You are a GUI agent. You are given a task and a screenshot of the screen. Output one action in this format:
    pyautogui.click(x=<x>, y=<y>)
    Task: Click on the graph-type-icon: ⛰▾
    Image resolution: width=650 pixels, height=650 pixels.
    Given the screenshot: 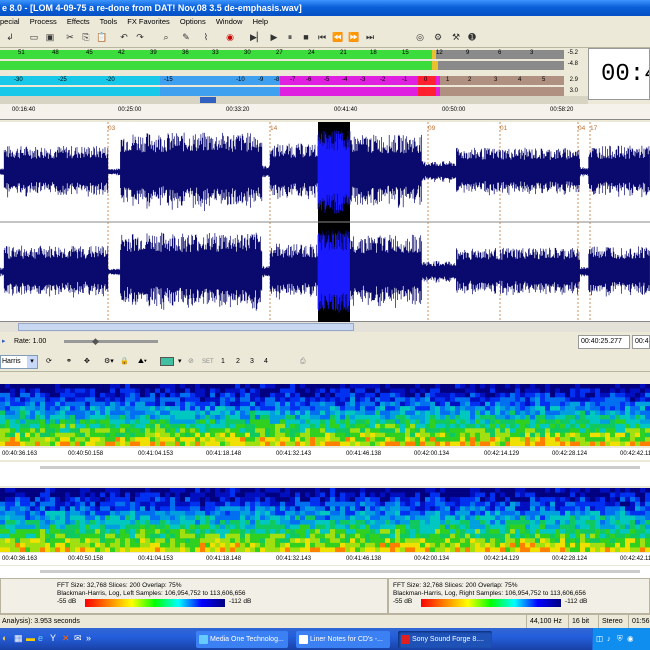 What is the action you would take?
    pyautogui.click(x=142, y=362)
    